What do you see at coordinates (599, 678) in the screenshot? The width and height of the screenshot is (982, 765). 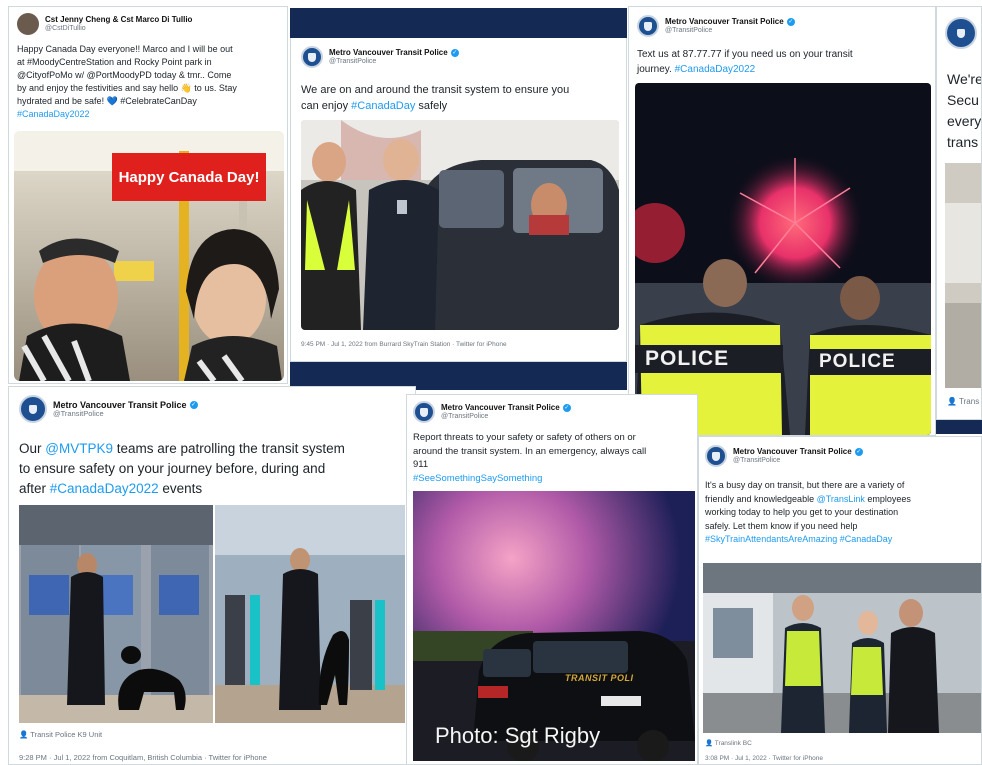 I see `vehicle-decal: TRANSIT POLI` at bounding box center [599, 678].